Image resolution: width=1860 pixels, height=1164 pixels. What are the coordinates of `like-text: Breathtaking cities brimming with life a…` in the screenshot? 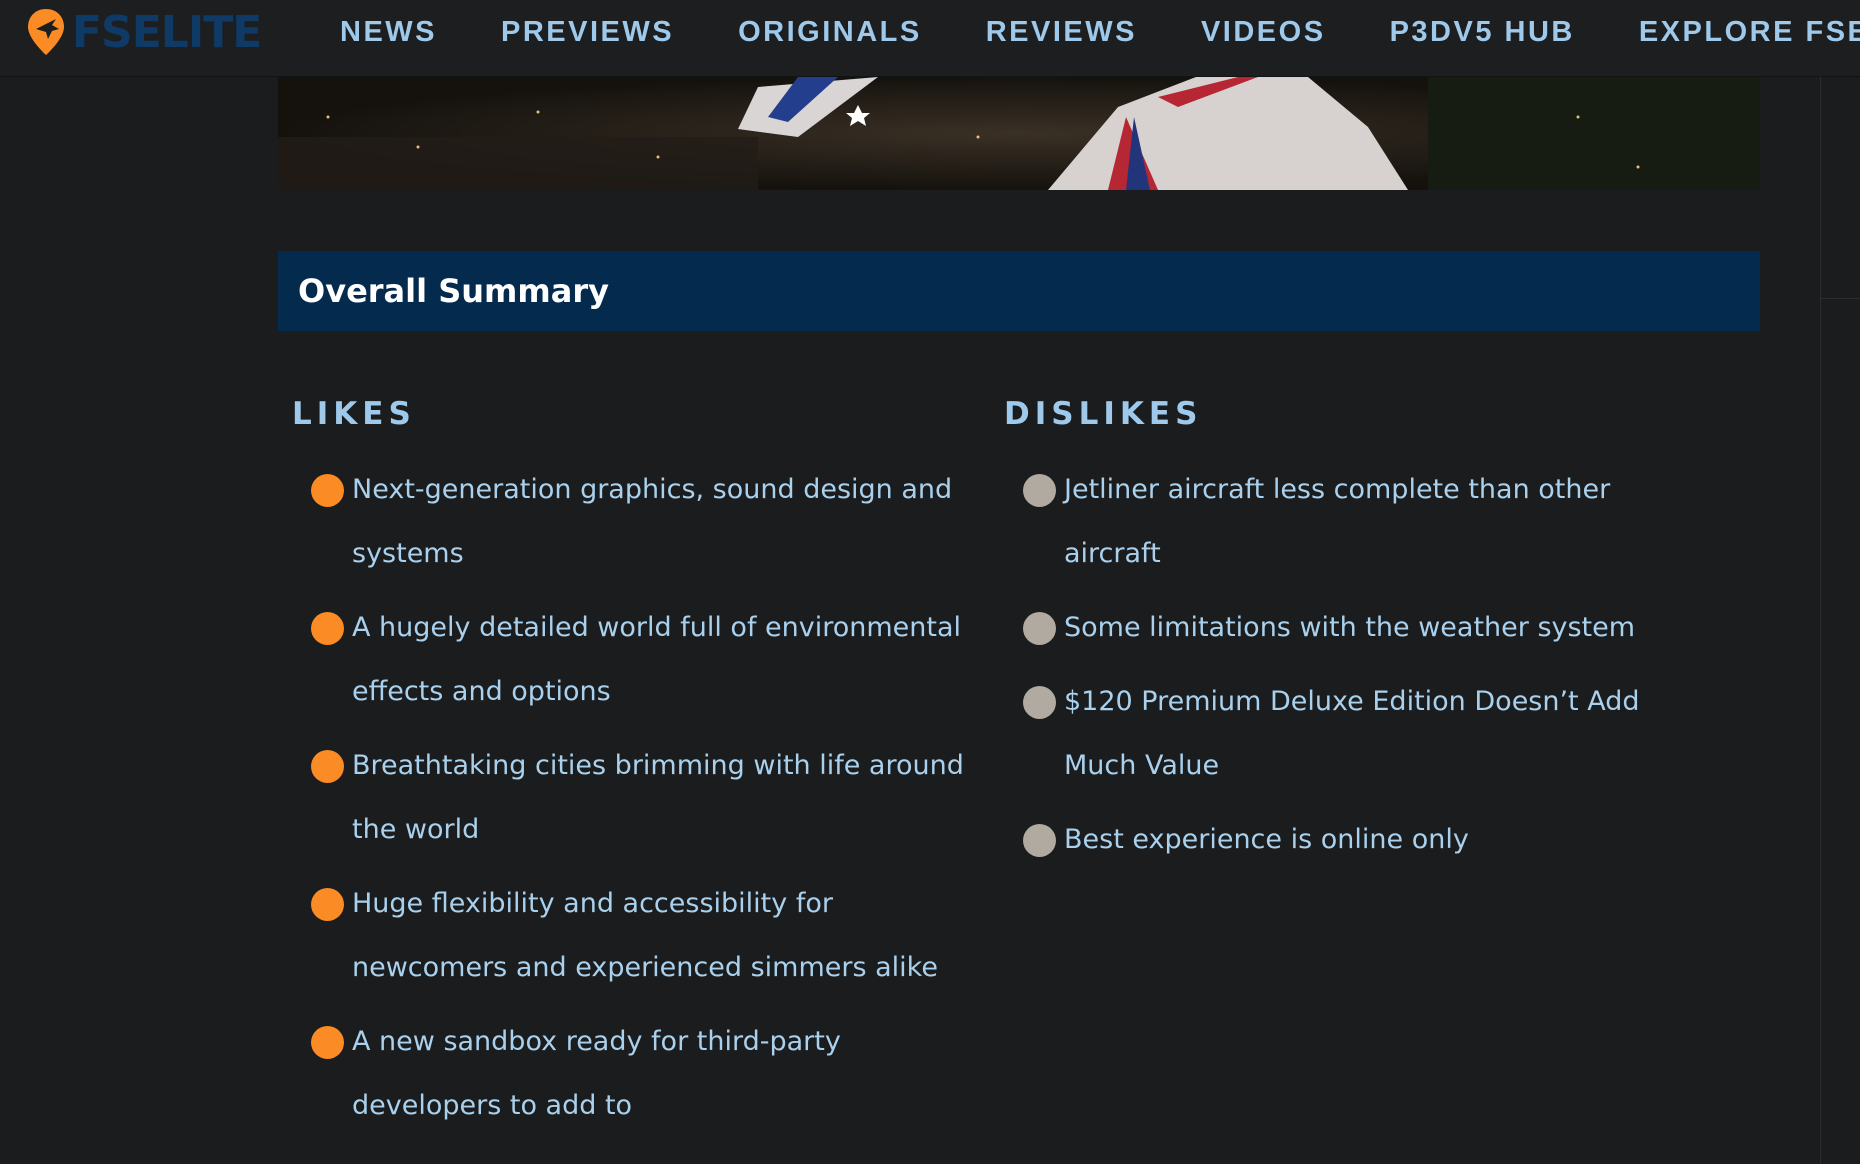 It's located at (658, 797).